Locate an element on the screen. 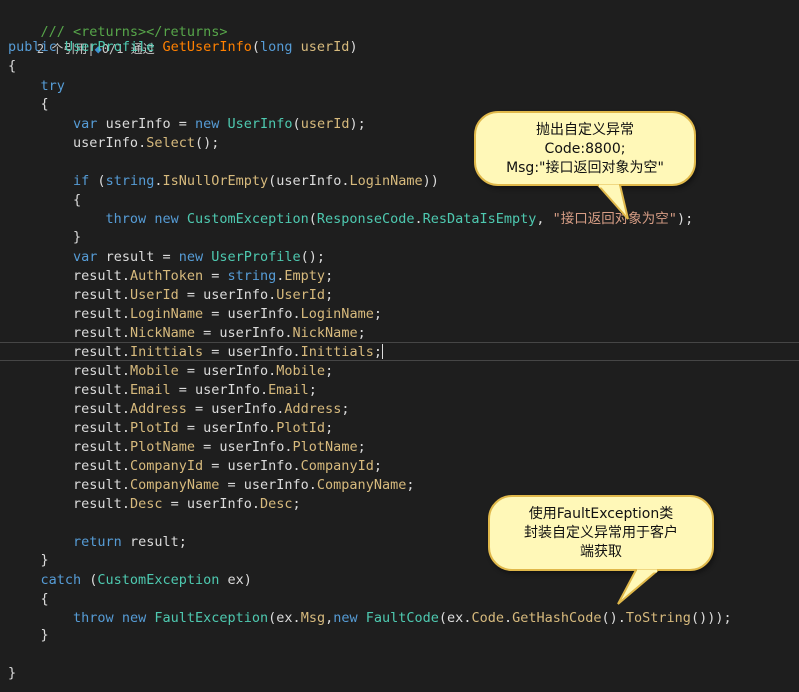 The width and height of the screenshot is (799, 692). code-line-assignment: result.Mobile = userInfo.Mobile; is located at coordinates (203, 371).